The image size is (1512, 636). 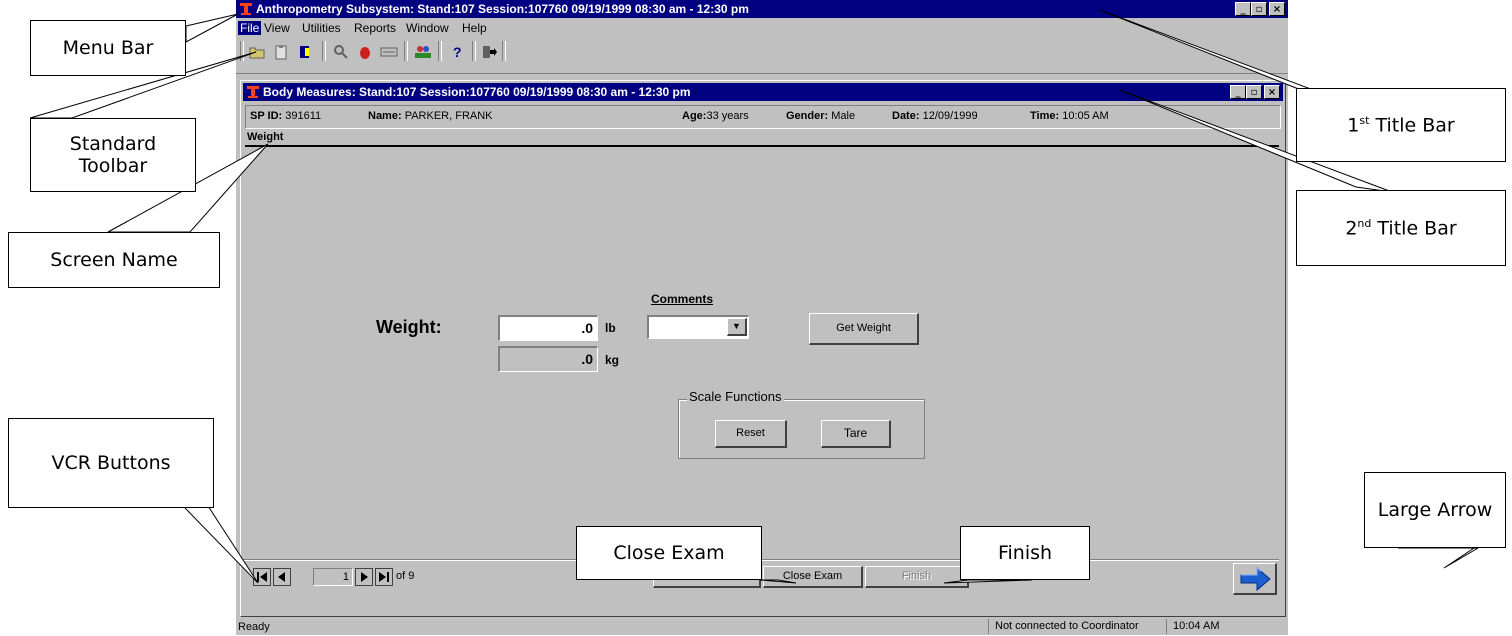 I want to click on restore-button: ▫, so click(x=1259, y=9).